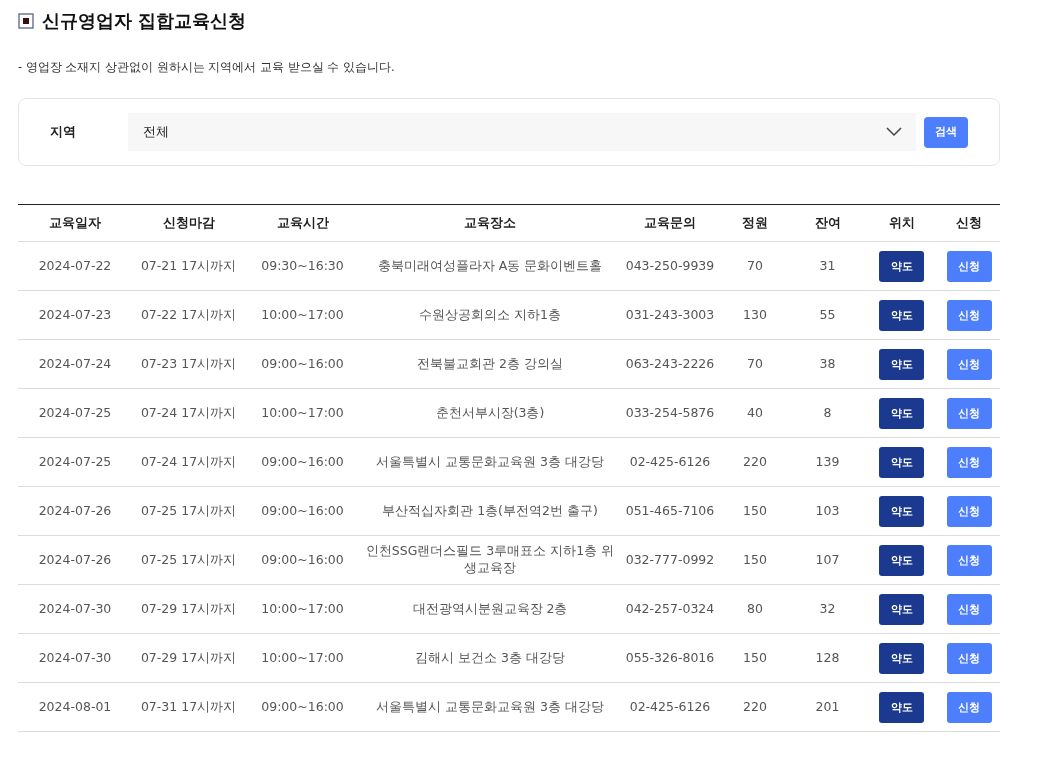  I want to click on search-button: 검색, so click(946, 132).